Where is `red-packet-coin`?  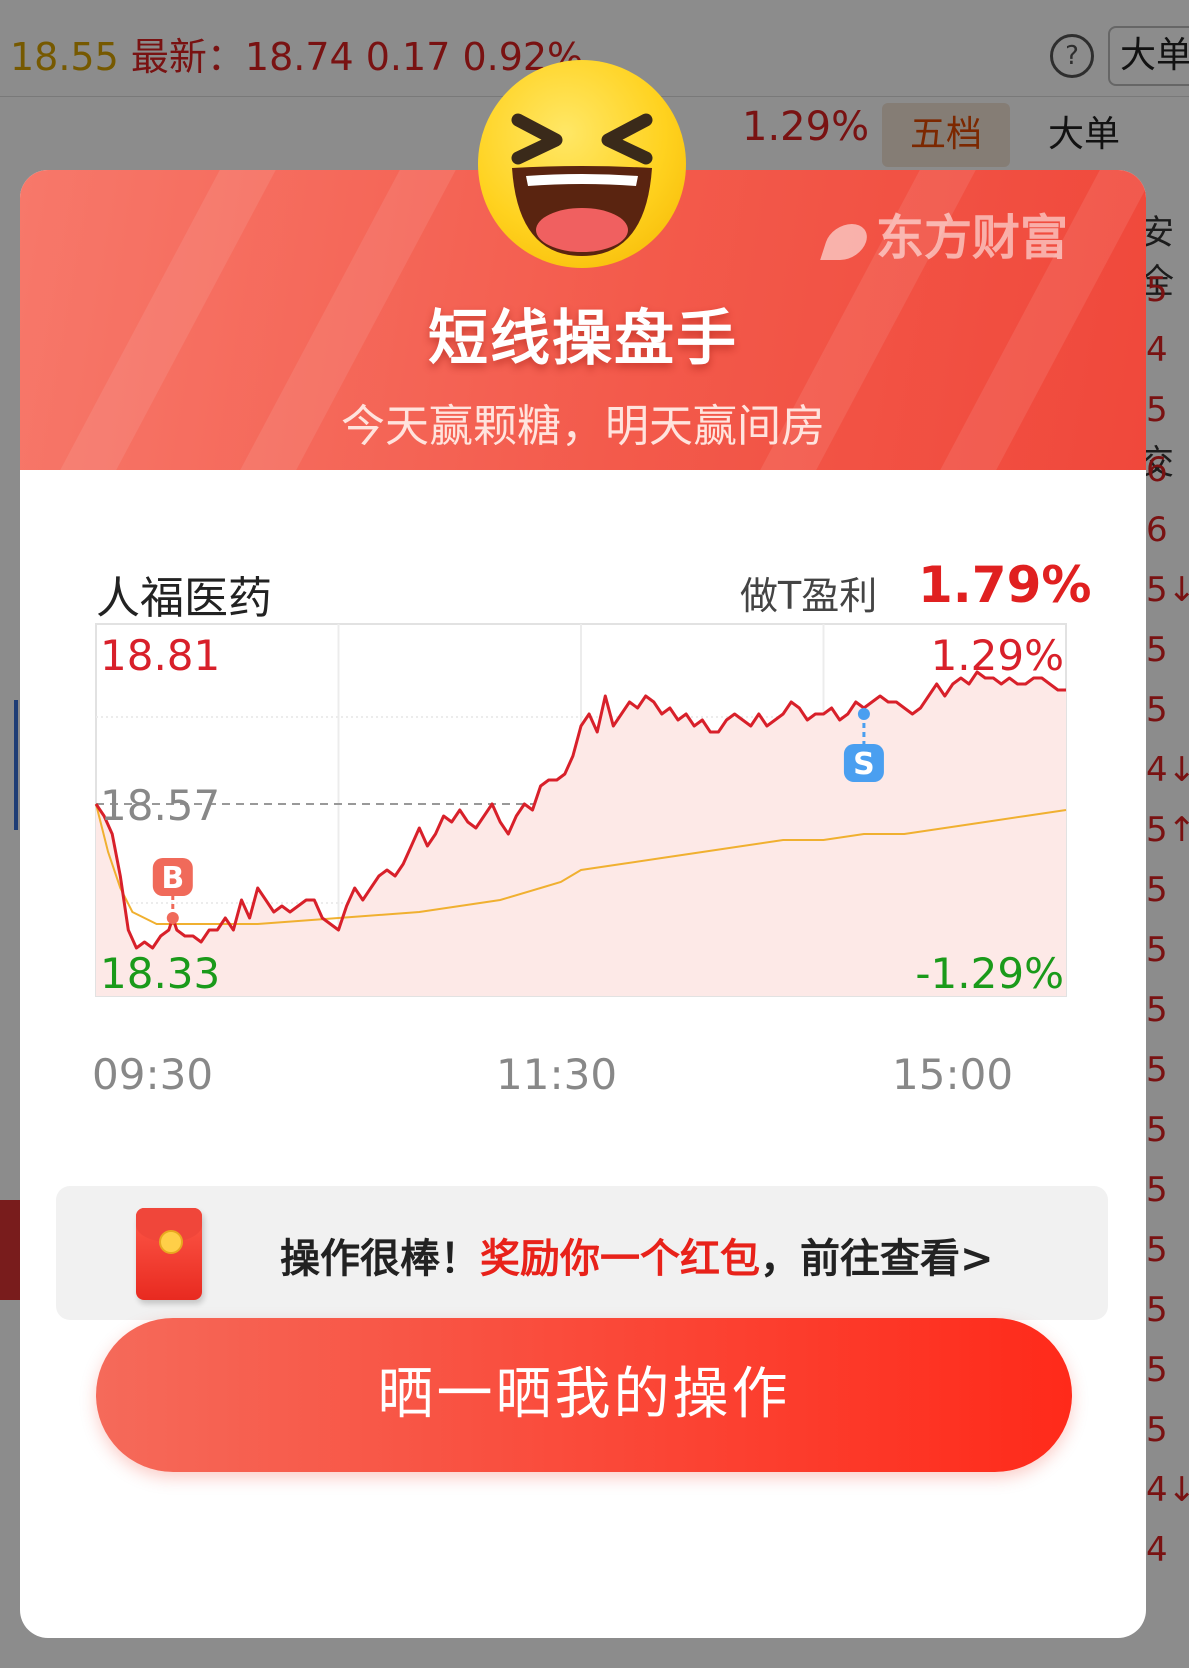
red-packet-coin is located at coordinates (171, 1242).